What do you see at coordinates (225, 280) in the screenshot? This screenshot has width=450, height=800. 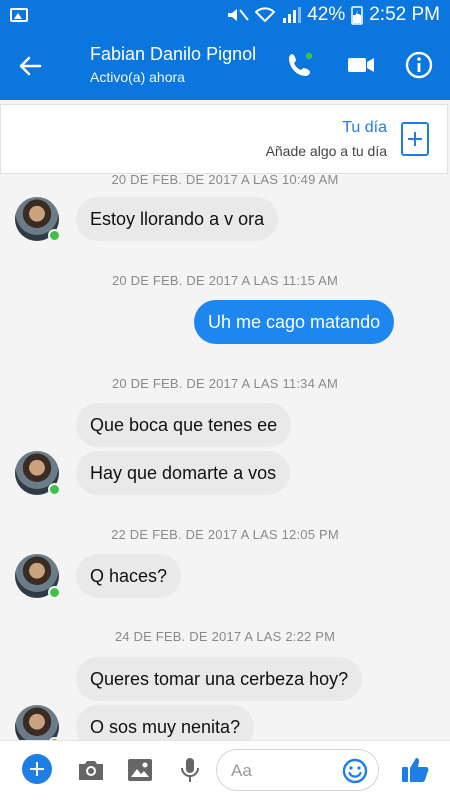 I see `message-timestamp: 20 DE FEB. DE 2017 A LAS 11:15 AM` at bounding box center [225, 280].